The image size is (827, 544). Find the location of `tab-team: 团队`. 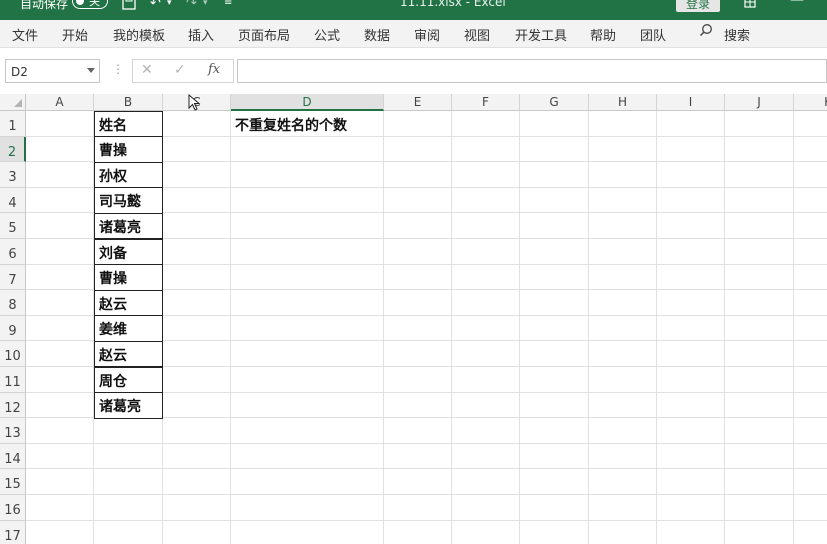

tab-team: 团队 is located at coordinates (653, 34).